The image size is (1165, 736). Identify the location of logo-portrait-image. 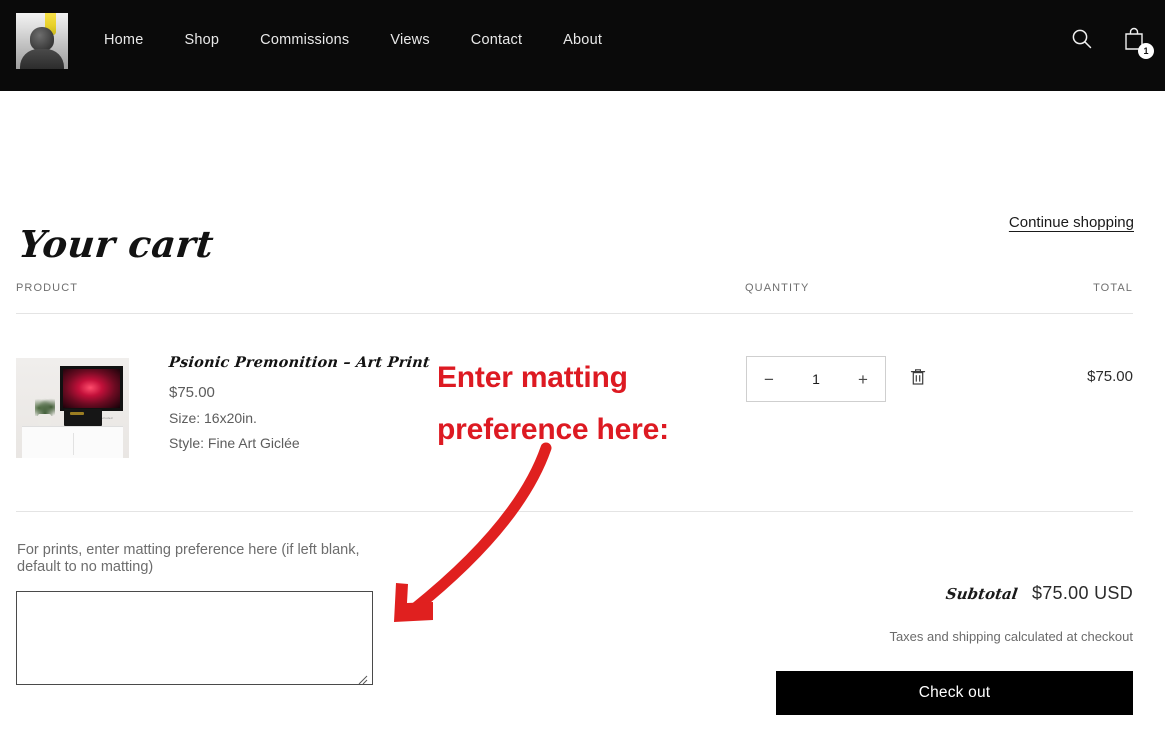
(42, 41).